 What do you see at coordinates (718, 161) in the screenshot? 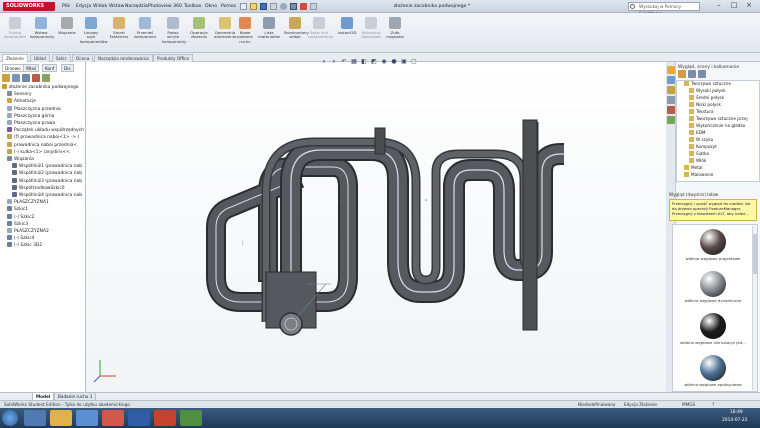
I see `appearance-tree-item: Włók` at bounding box center [718, 161].